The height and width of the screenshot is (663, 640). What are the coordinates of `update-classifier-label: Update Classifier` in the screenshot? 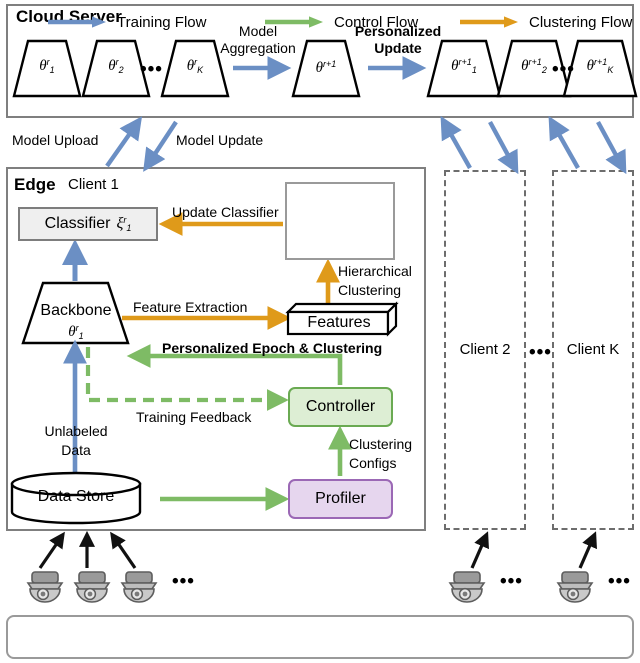 It's located at (225, 212).